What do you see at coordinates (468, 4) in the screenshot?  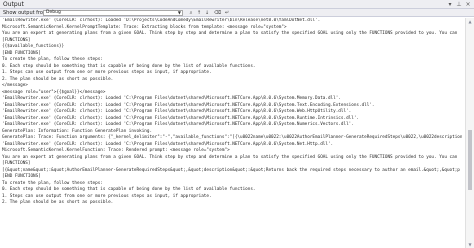 I see `close-icon: ×` at bounding box center [468, 4].